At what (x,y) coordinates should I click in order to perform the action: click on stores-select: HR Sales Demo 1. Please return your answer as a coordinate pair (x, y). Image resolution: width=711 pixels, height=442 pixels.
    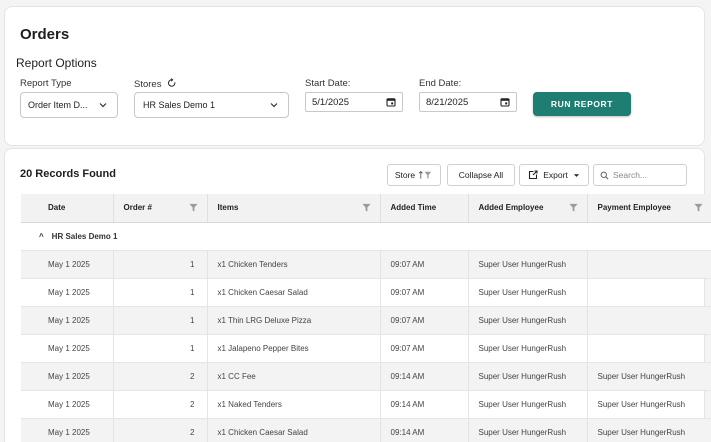
    Looking at the image, I should click on (211, 105).